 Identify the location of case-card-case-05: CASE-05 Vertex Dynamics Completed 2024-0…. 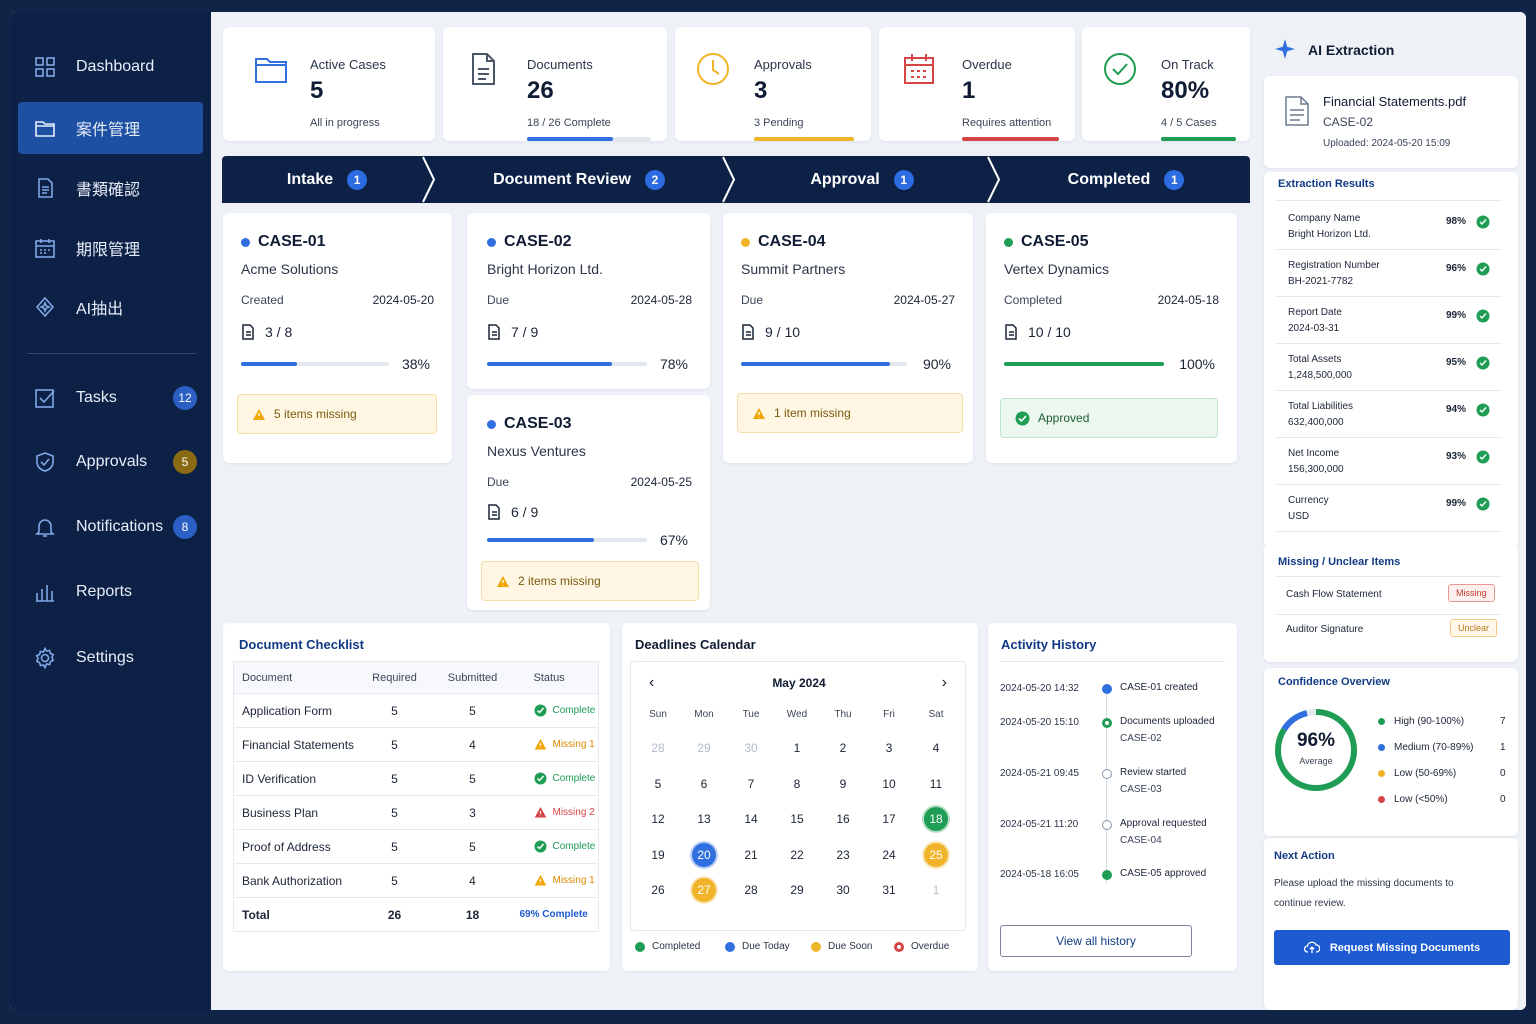
(1111, 338).